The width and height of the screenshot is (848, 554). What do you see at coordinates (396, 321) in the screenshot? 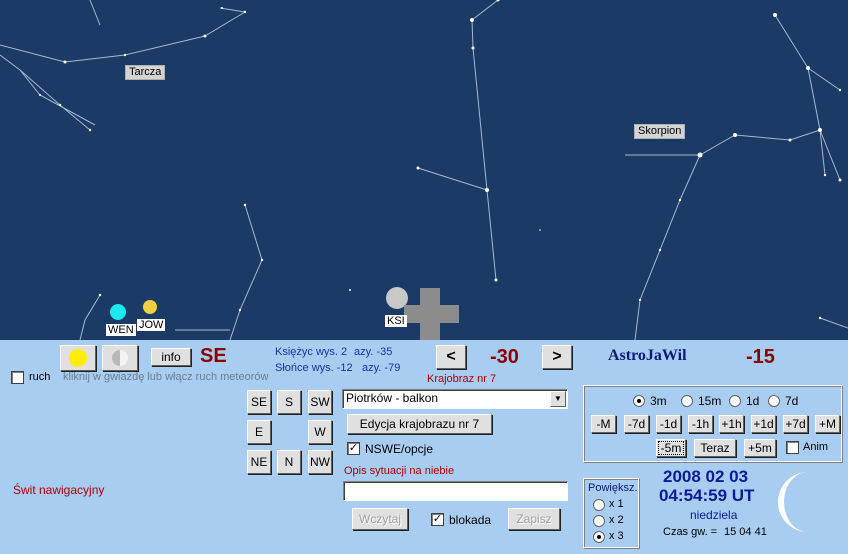
I see `planet-label-ksi: KSI` at bounding box center [396, 321].